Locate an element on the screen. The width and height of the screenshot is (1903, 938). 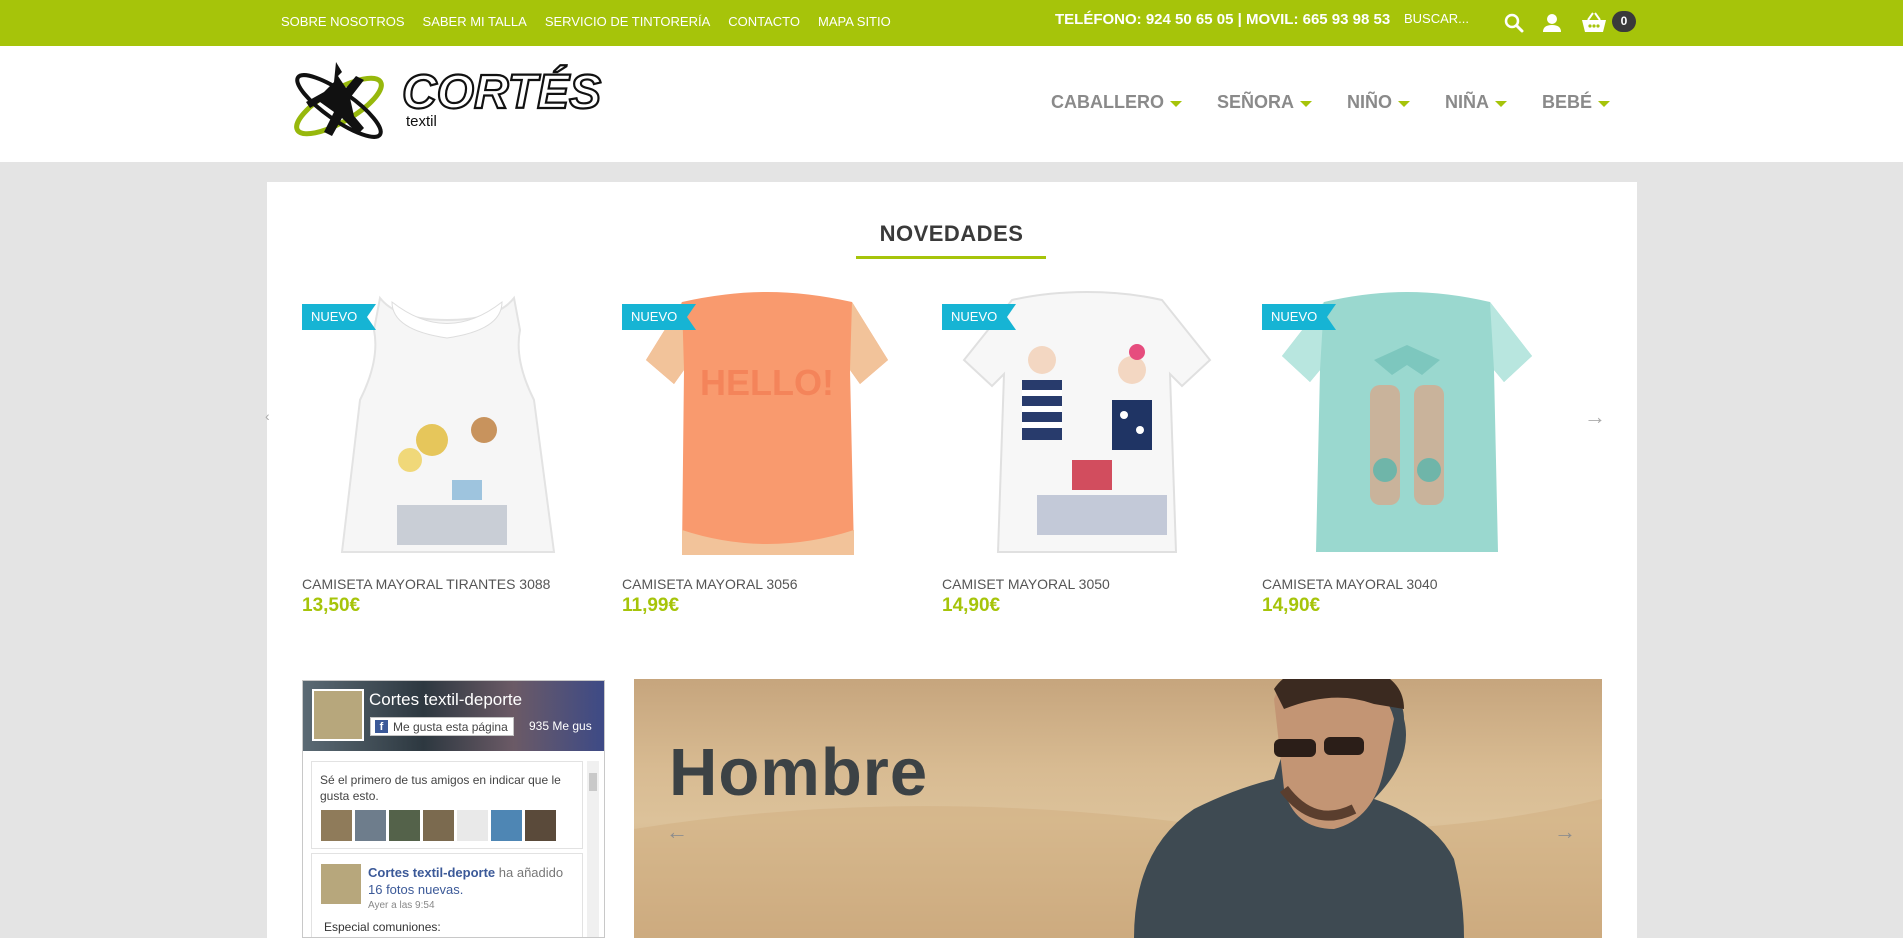
cart-count-badge: 0 is located at coordinates (1624, 21).